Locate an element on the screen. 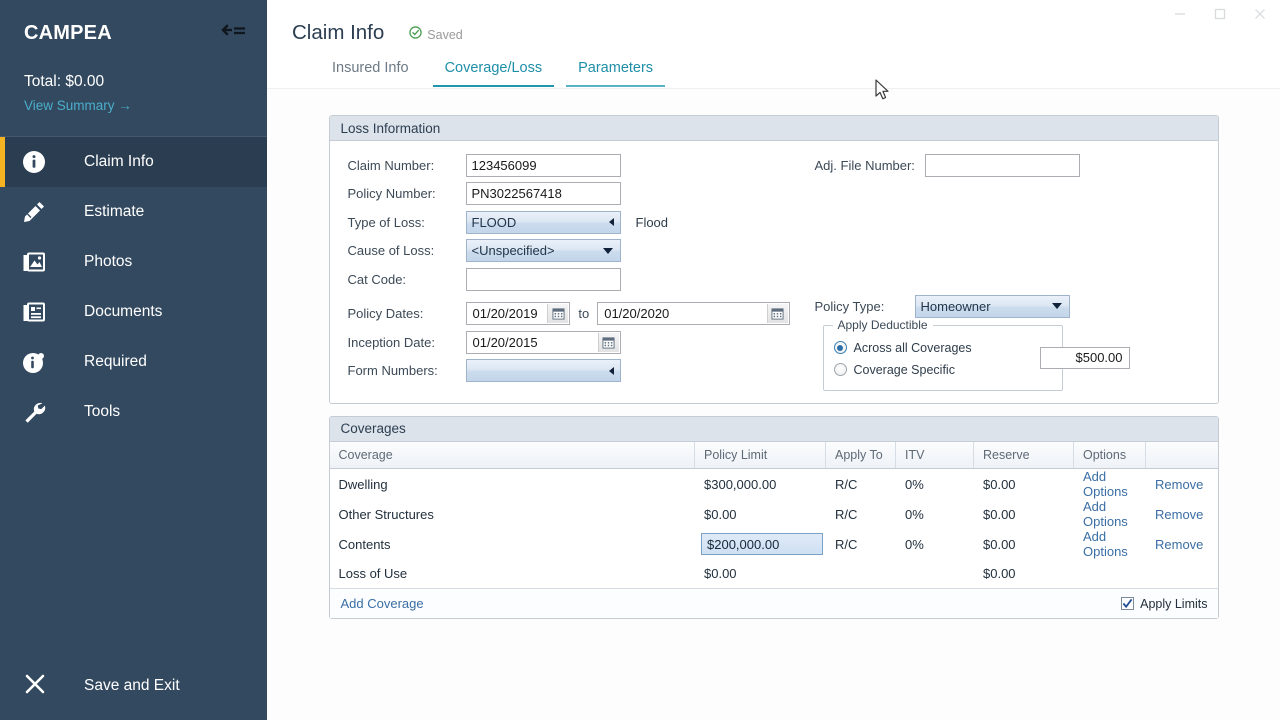  policy-type-value: Homeowner is located at coordinates (955, 306).